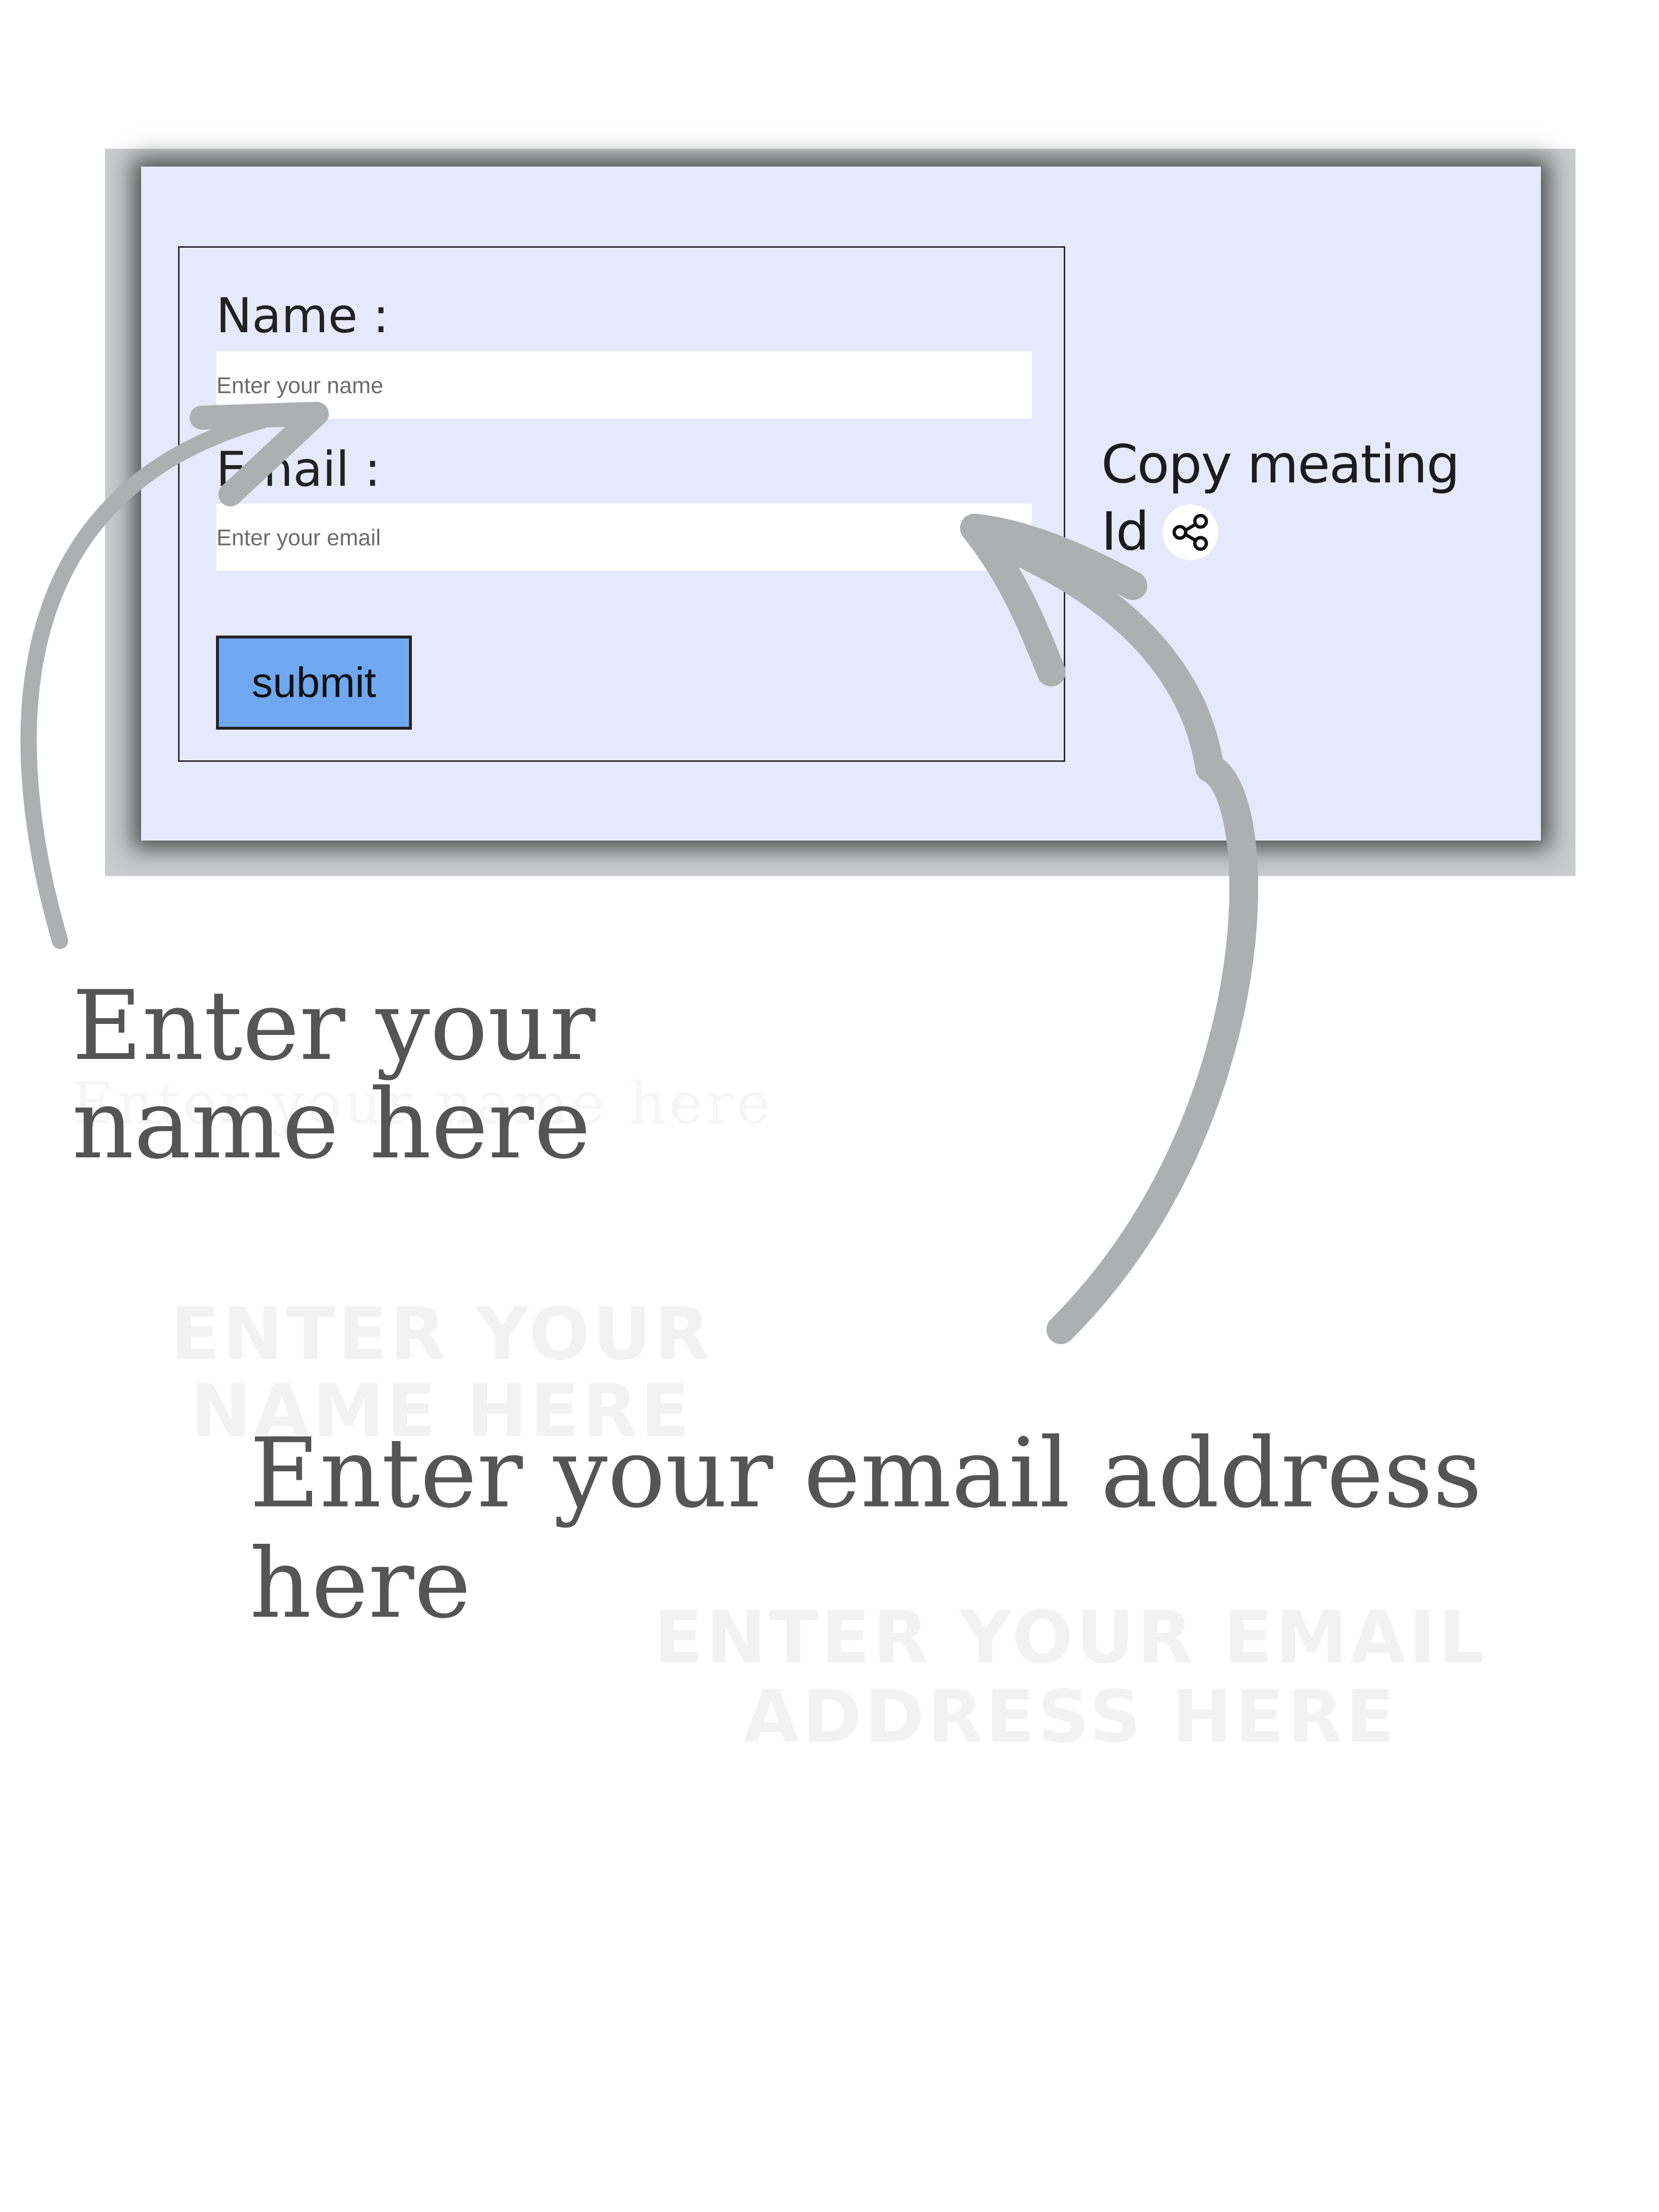 Image resolution: width=1659 pixels, height=2212 pixels. What do you see at coordinates (1191, 532) in the screenshot?
I see `share-icon` at bounding box center [1191, 532].